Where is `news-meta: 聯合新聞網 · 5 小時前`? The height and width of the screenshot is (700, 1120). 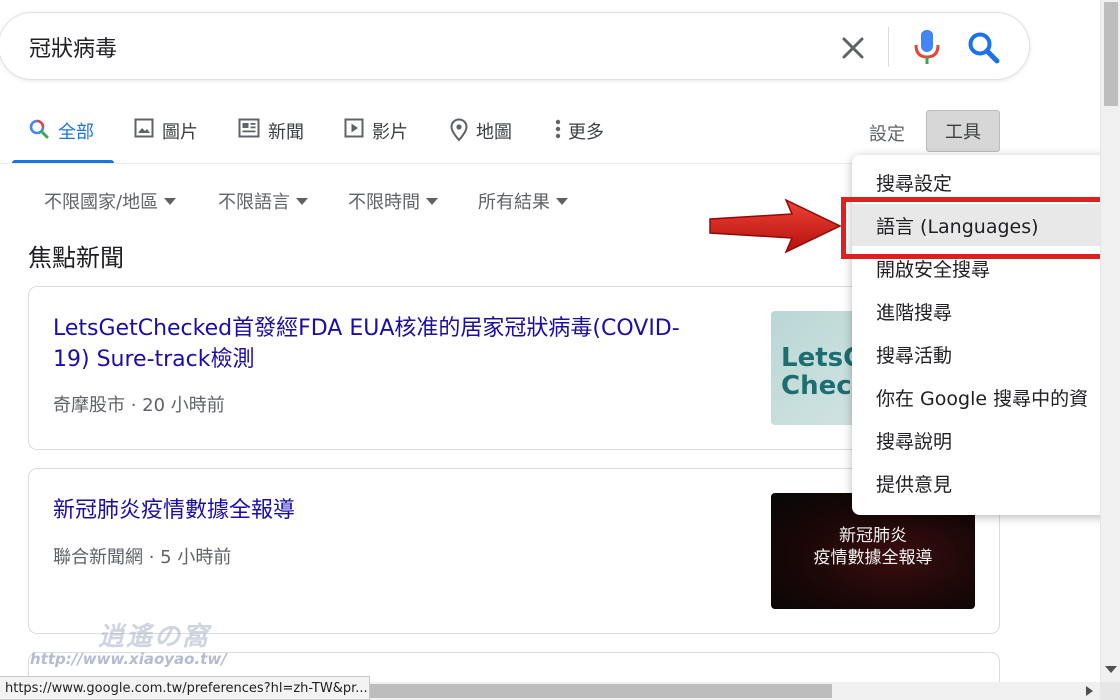 news-meta: 聯合新聞網 · 5 小時前 is located at coordinates (142, 557).